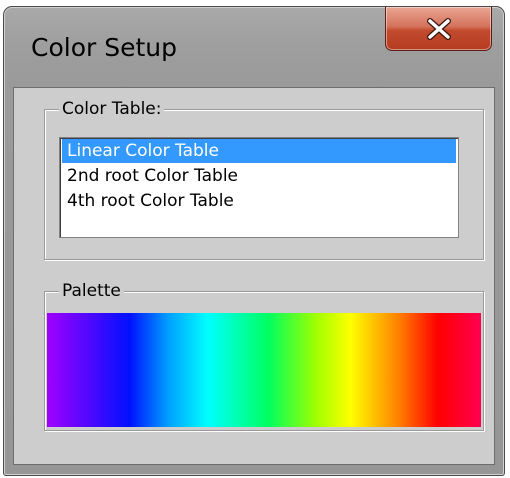  I want to click on color-table-option: Linear Color Table, so click(259, 151).